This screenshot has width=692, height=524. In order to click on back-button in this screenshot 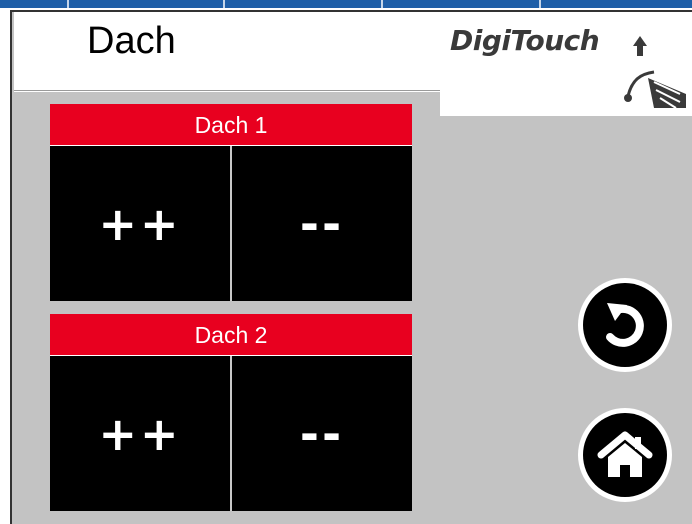, I will do `click(625, 325)`.